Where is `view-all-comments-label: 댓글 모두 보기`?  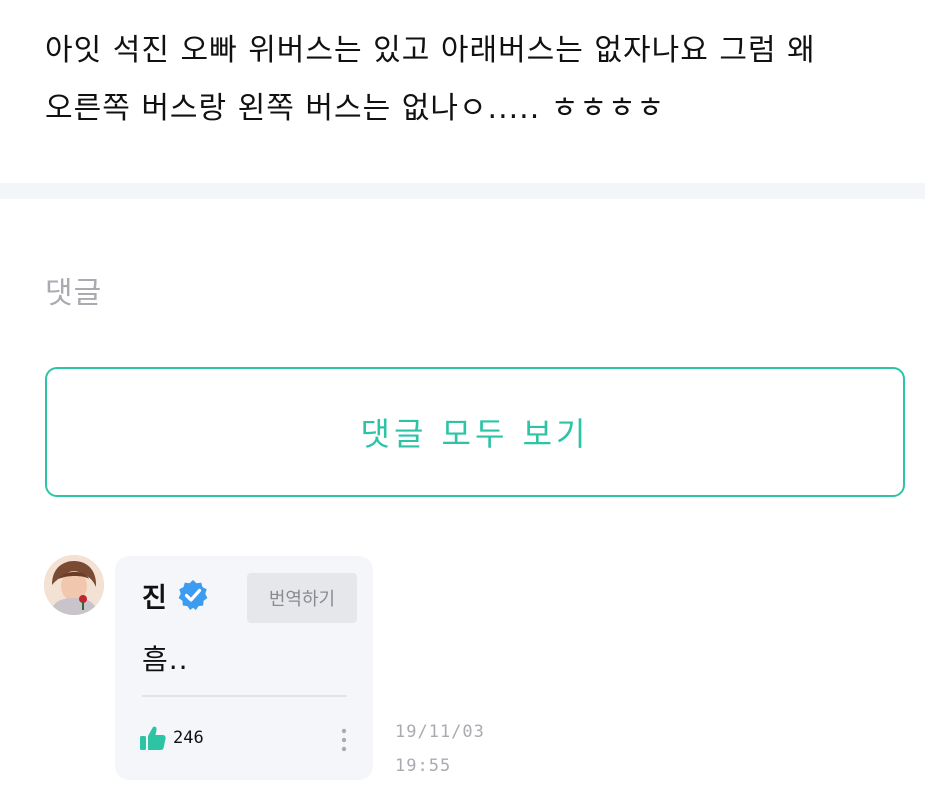
view-all-comments-label: 댓글 모두 보기 is located at coordinates (475, 434).